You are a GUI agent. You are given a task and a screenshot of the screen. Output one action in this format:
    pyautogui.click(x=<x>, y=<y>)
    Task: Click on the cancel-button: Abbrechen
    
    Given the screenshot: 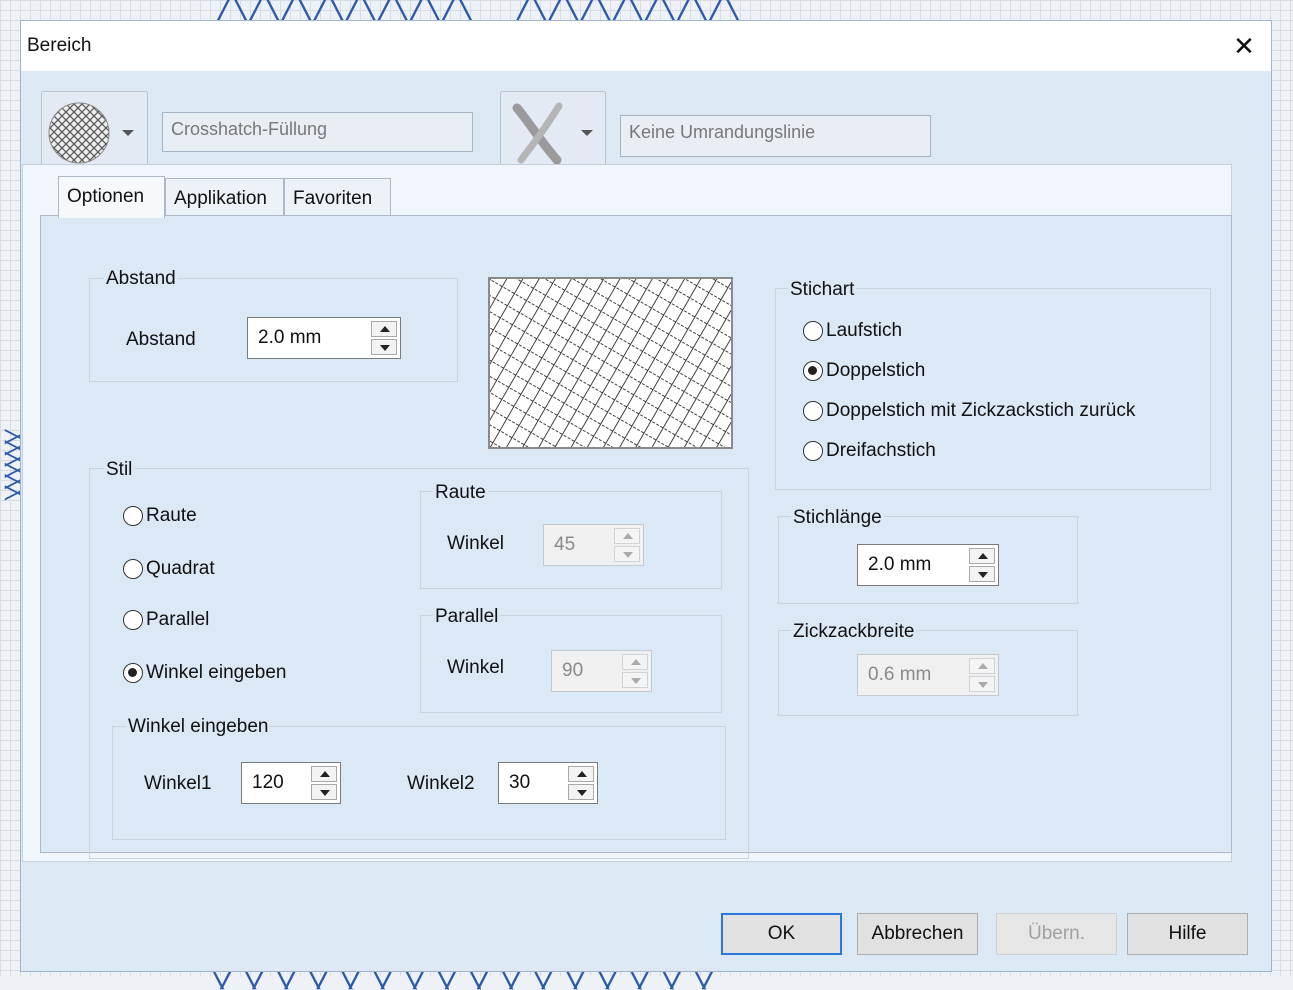 What is the action you would take?
    pyautogui.click(x=917, y=934)
    